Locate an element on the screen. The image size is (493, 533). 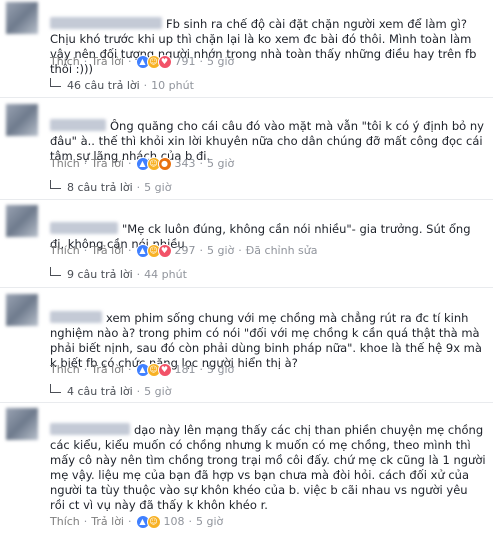
reaction-icons: ▲ ☺ ● is located at coordinates (153, 164).